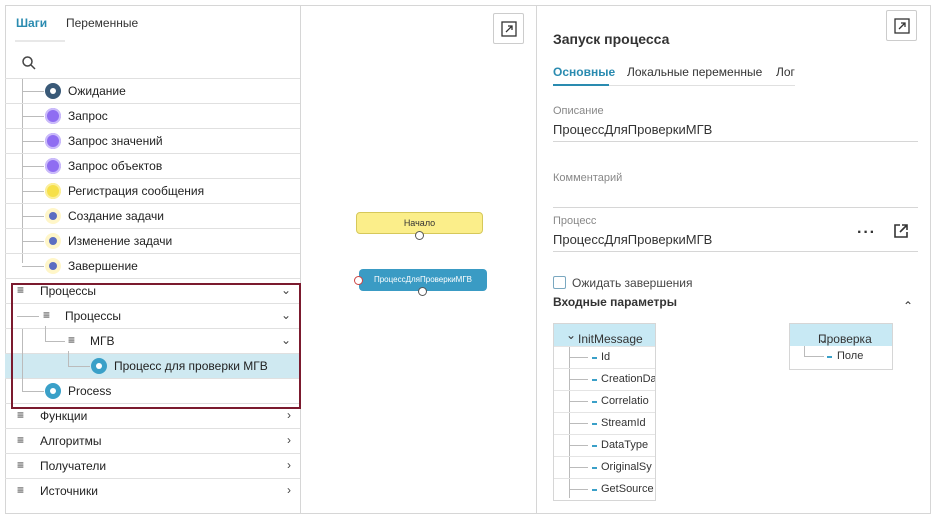 The height and width of the screenshot is (518, 935). What do you see at coordinates (841, 335) in the screenshot?
I see `target-params-header: Проверка ⌄` at bounding box center [841, 335].